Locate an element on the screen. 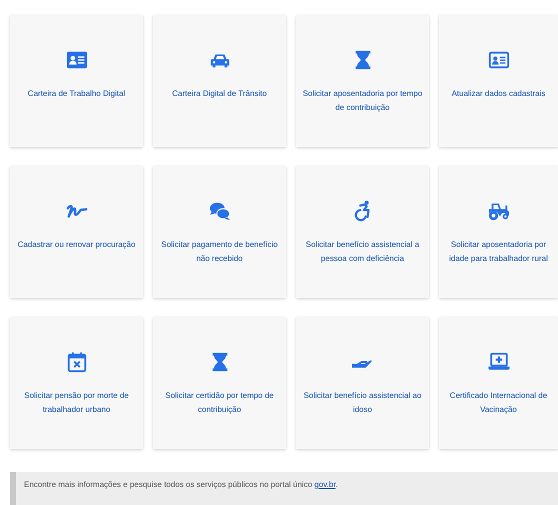 This screenshot has height=505, width=558. service-card: Carteira de Trabalho Digital is located at coordinates (76, 81).